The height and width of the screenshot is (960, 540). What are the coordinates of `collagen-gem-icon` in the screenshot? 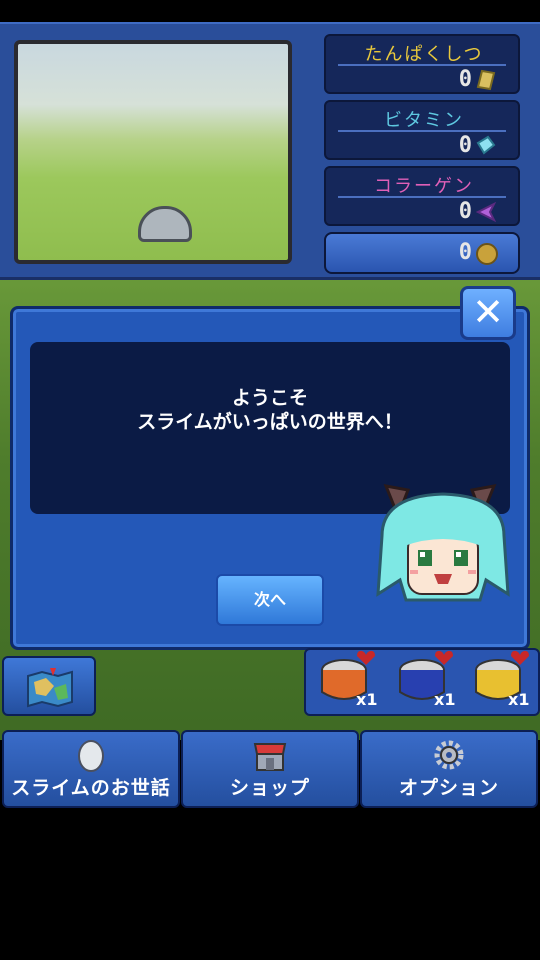 It's located at (486, 212).